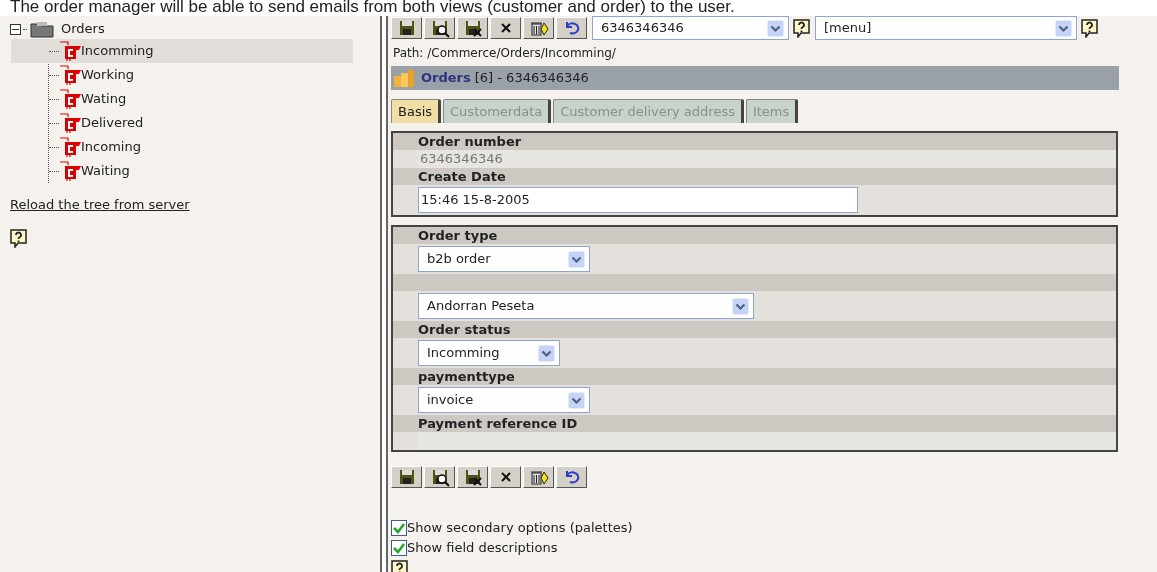 Image resolution: width=1157 pixels, height=572 pixels. What do you see at coordinates (404, 78) in the screenshot?
I see `boxes-icon` at bounding box center [404, 78].